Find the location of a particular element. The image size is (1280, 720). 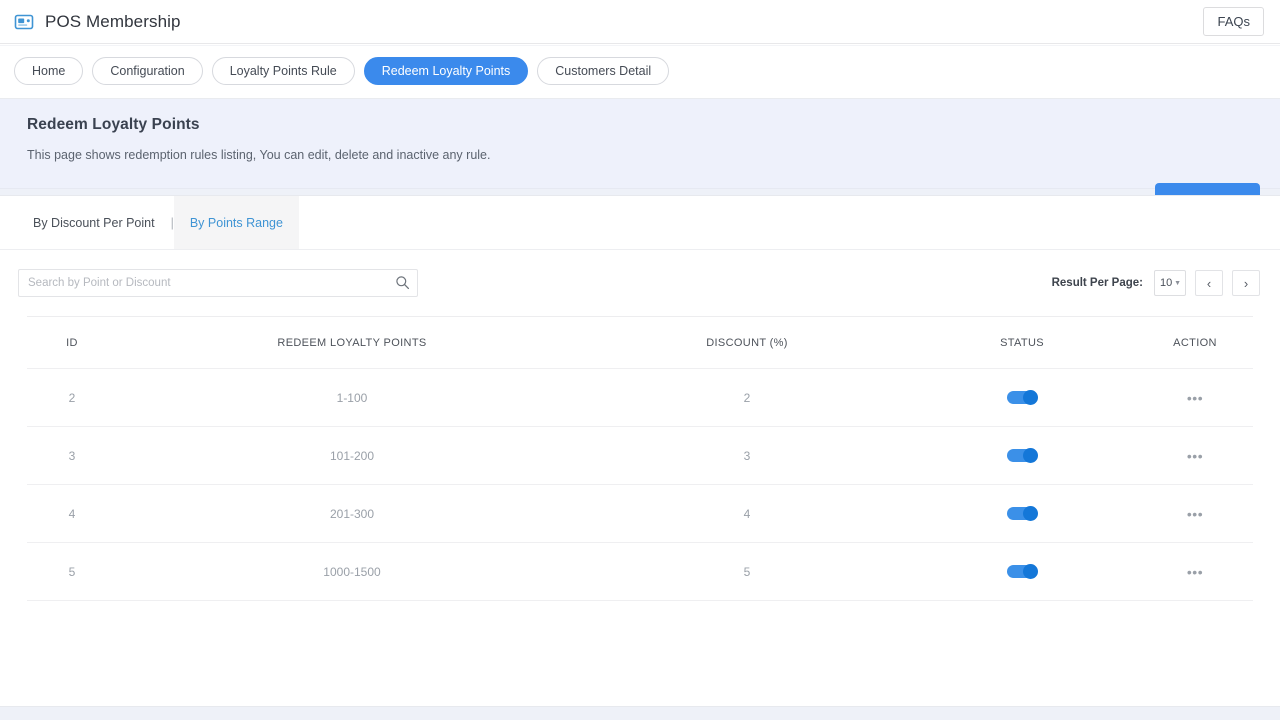

cell-discount: 3 is located at coordinates (747, 455).